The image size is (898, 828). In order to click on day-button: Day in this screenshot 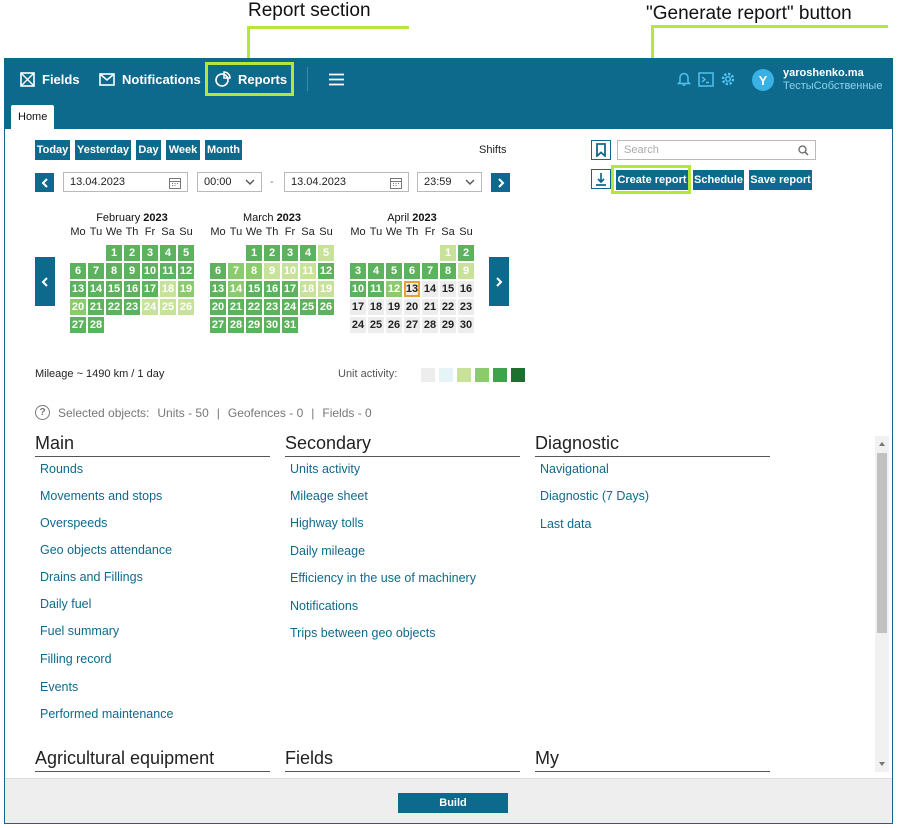, I will do `click(148, 150)`.